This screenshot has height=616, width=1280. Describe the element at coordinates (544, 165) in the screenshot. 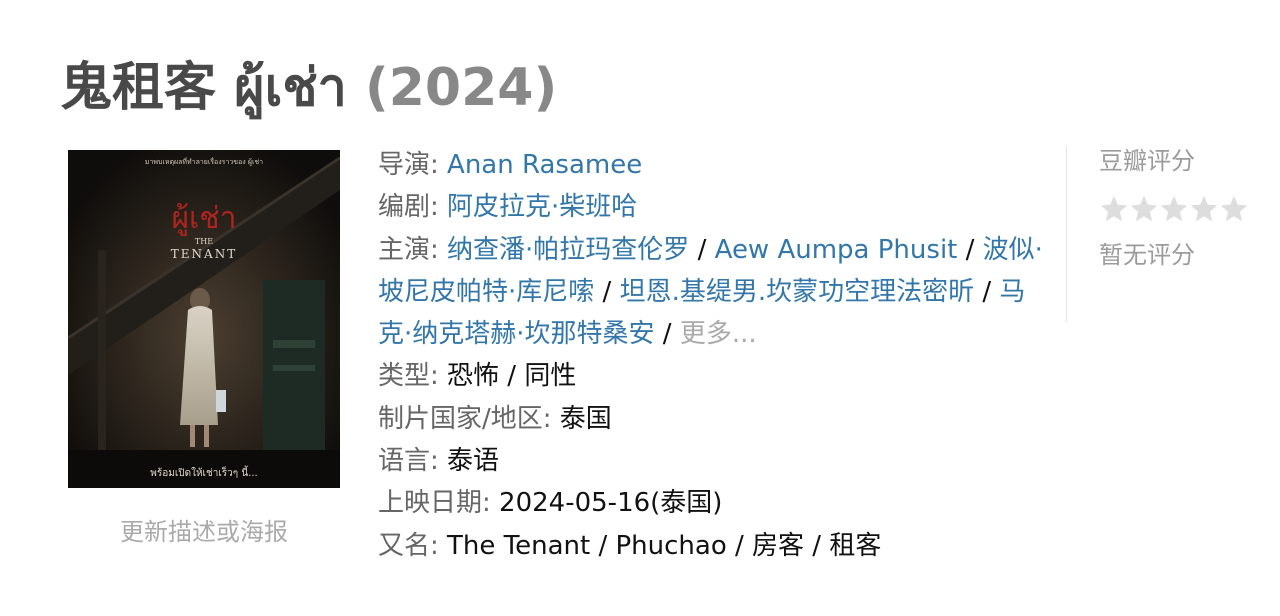

I see `director-link: Anan Rasamee` at that location.